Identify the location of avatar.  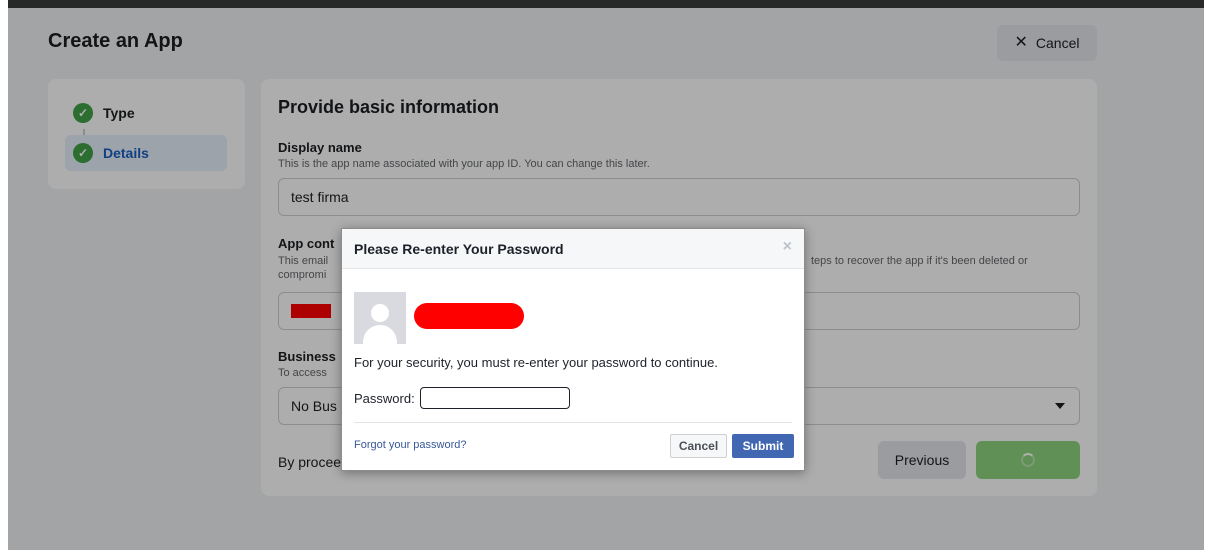
(380, 318).